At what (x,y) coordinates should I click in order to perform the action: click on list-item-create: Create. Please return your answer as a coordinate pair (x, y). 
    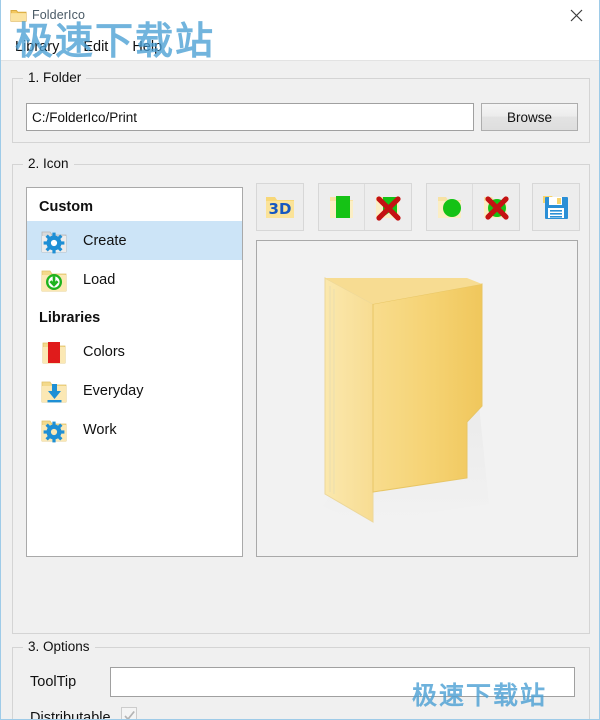
    Looking at the image, I should click on (134, 240).